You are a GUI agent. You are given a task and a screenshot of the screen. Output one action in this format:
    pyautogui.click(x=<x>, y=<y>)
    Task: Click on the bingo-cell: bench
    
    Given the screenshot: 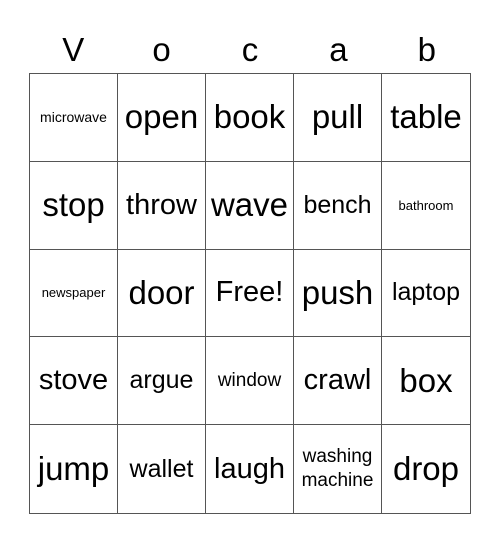 What is the action you would take?
    pyautogui.click(x=338, y=205)
    